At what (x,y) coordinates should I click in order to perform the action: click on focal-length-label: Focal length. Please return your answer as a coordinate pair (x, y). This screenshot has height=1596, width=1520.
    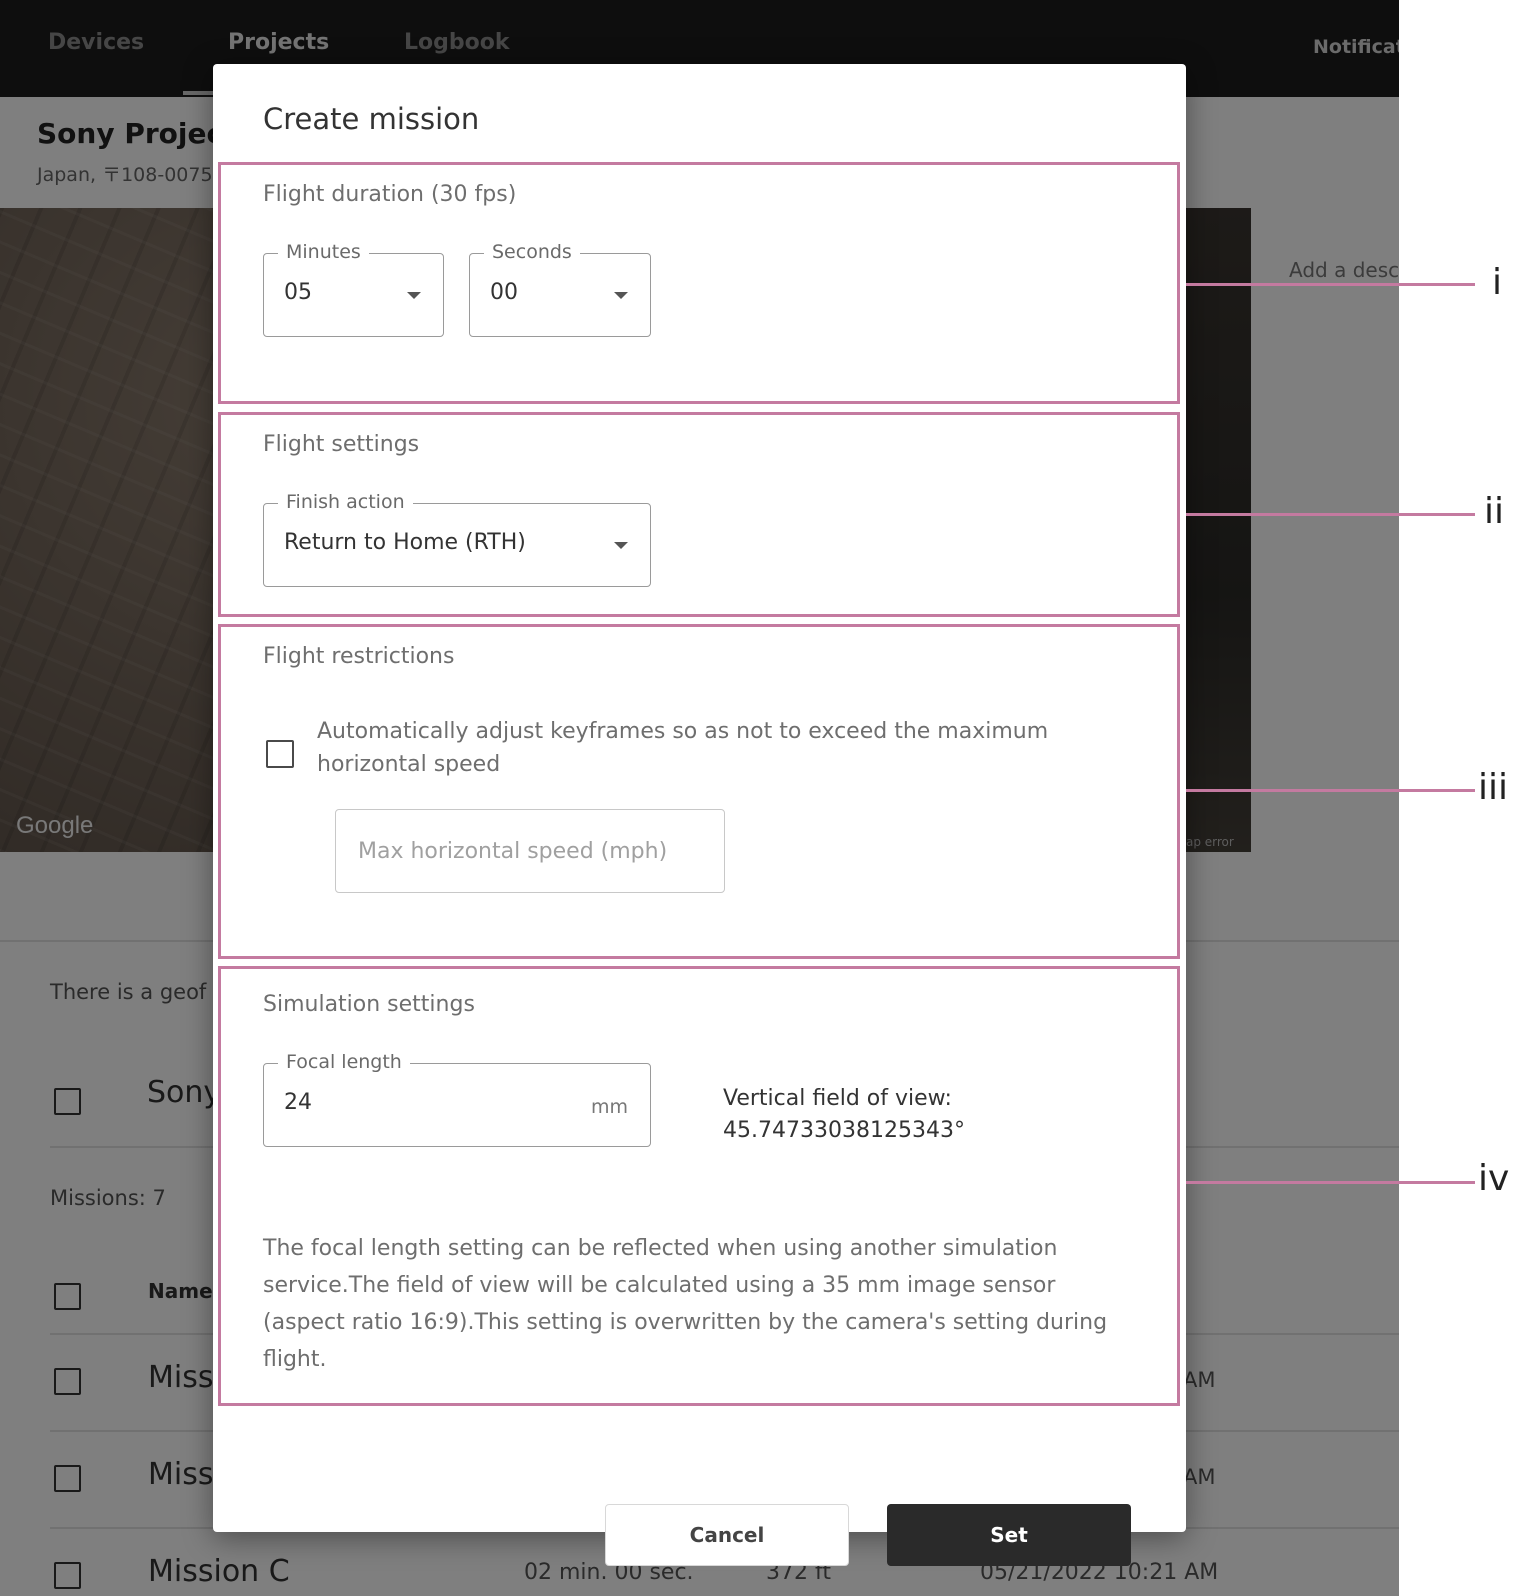
    Looking at the image, I should click on (344, 1062).